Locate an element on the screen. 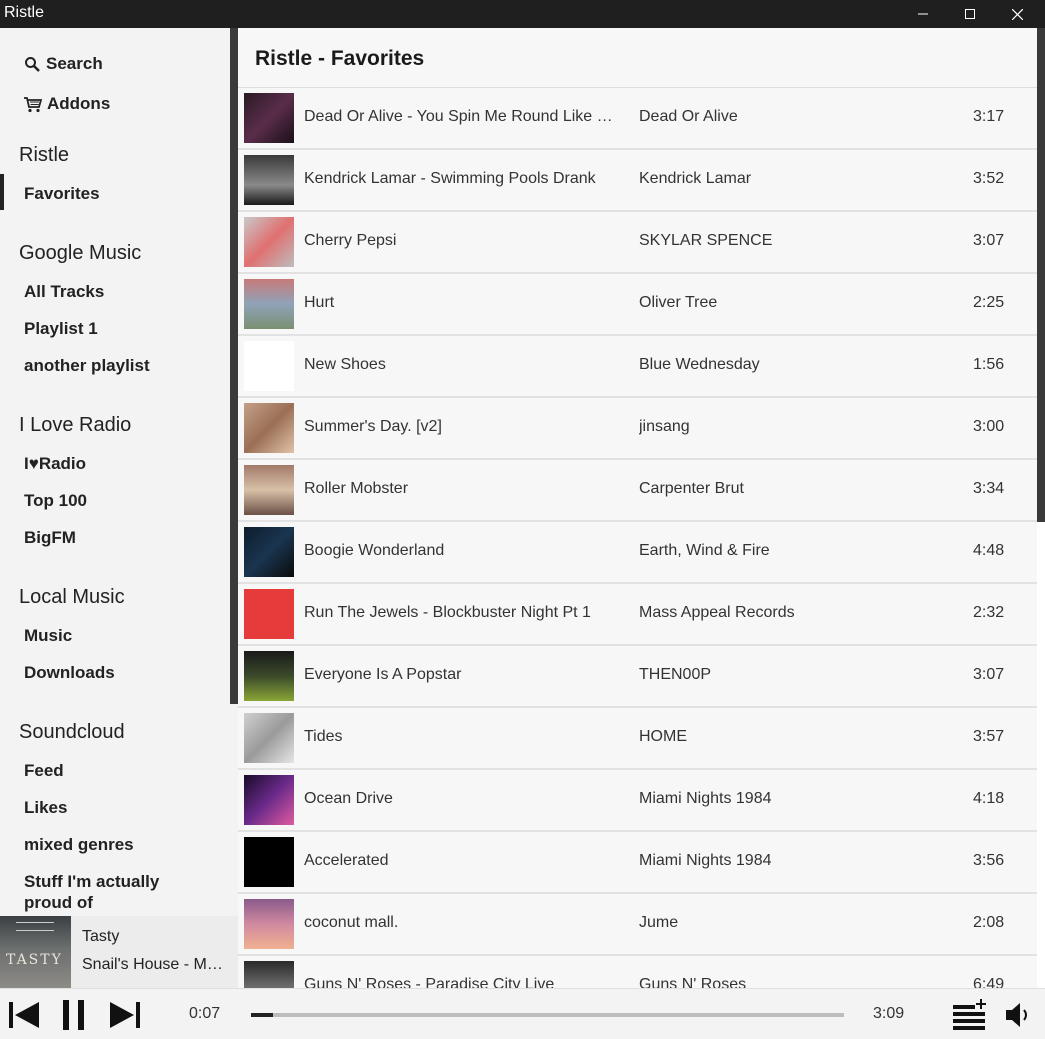  pause-button is located at coordinates (74, 1015).